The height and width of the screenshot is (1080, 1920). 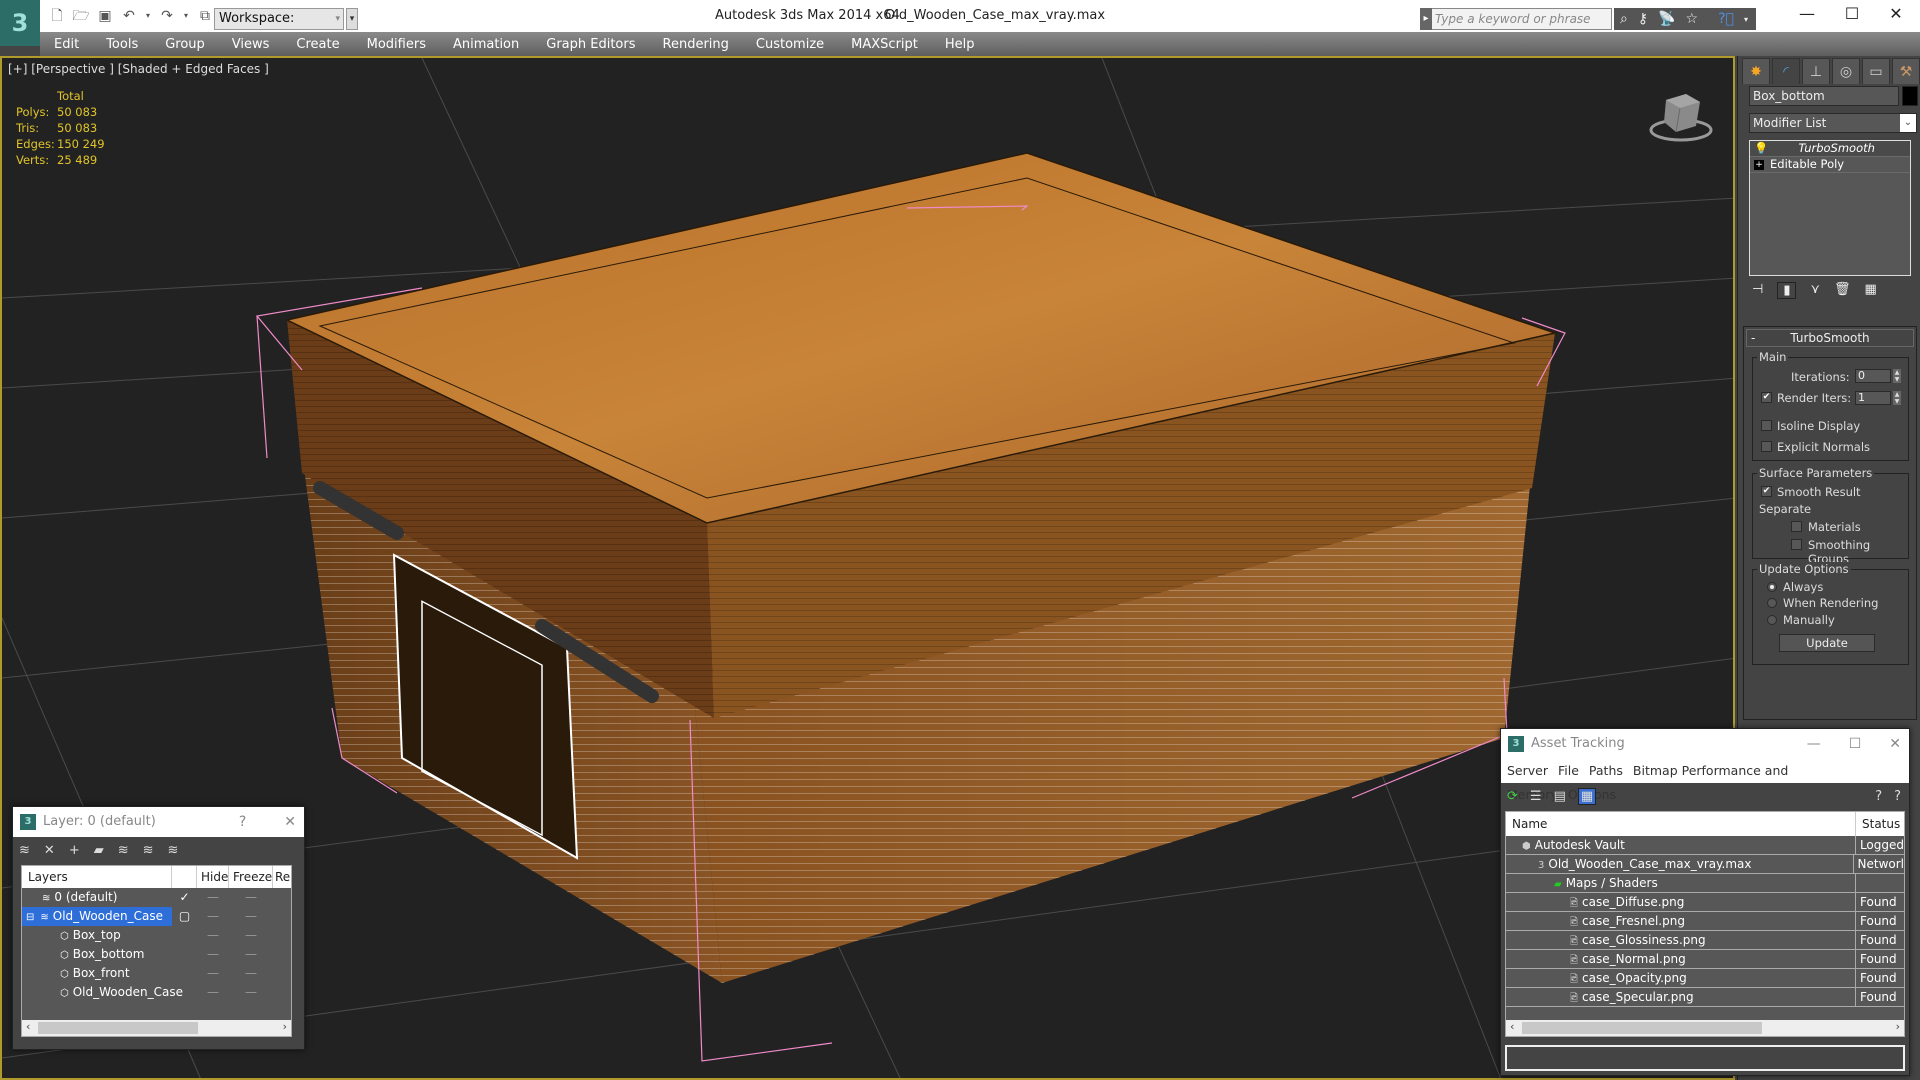 I want to click on infocenter-search-input: Type a keyword or phrase, so click(x=1516, y=19).